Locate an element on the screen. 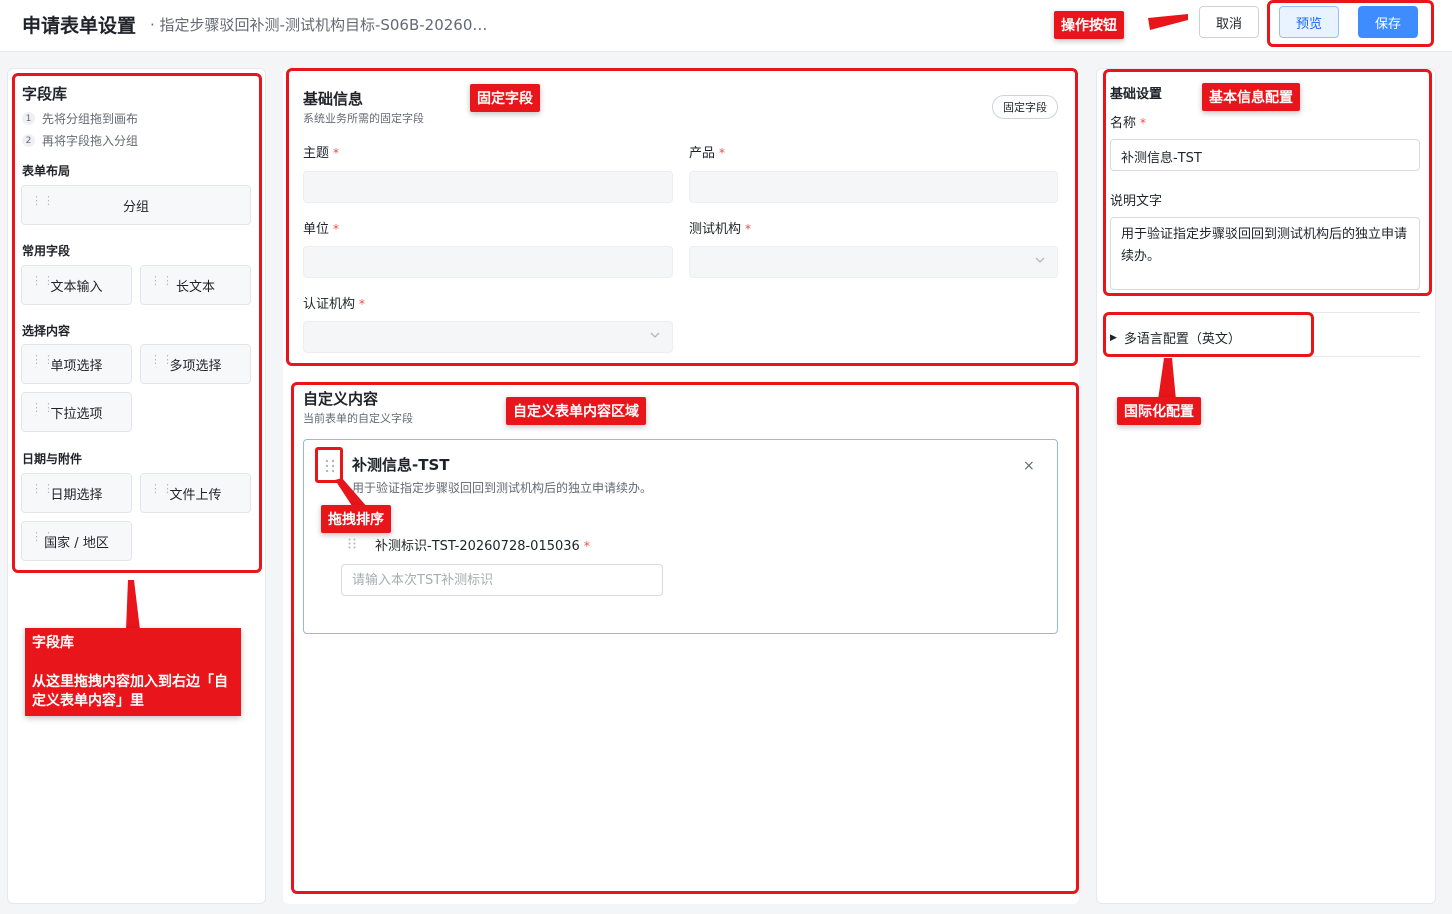 The image size is (1452, 914). field-label-subject: 主题 * is located at coordinates (321, 153).